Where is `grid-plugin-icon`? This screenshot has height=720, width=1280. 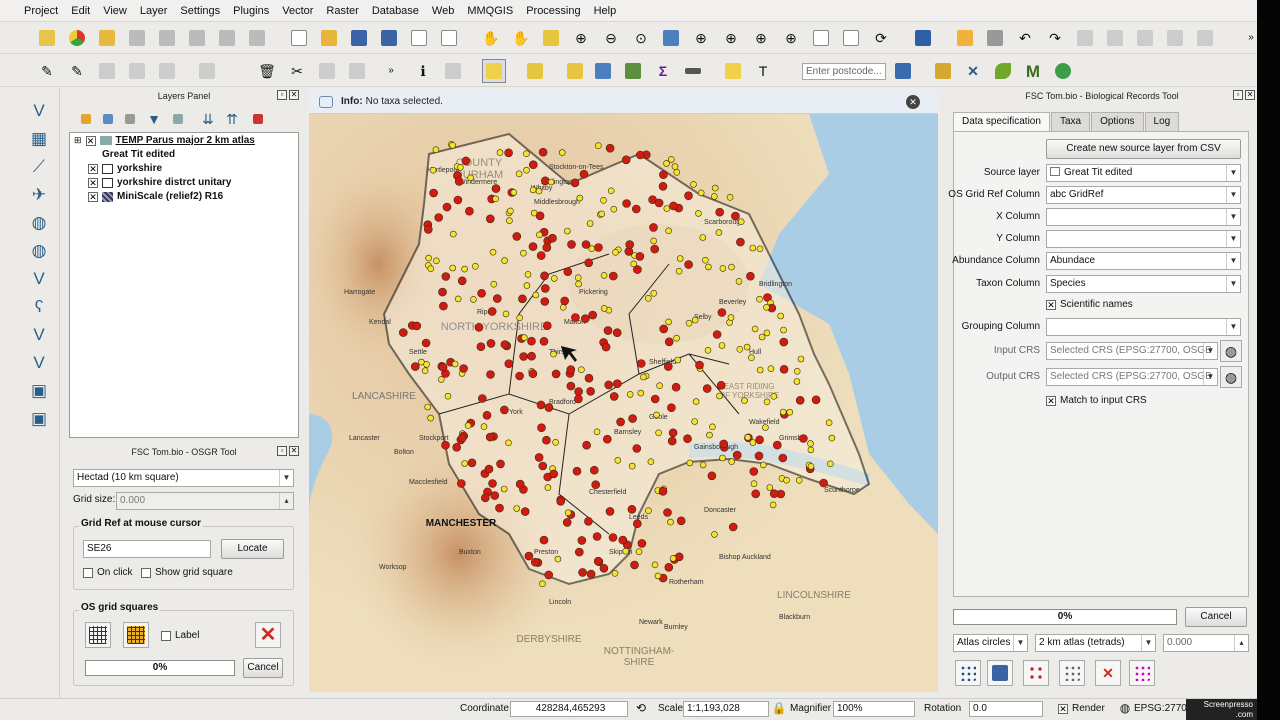 grid-plugin-icon is located at coordinates (943, 71).